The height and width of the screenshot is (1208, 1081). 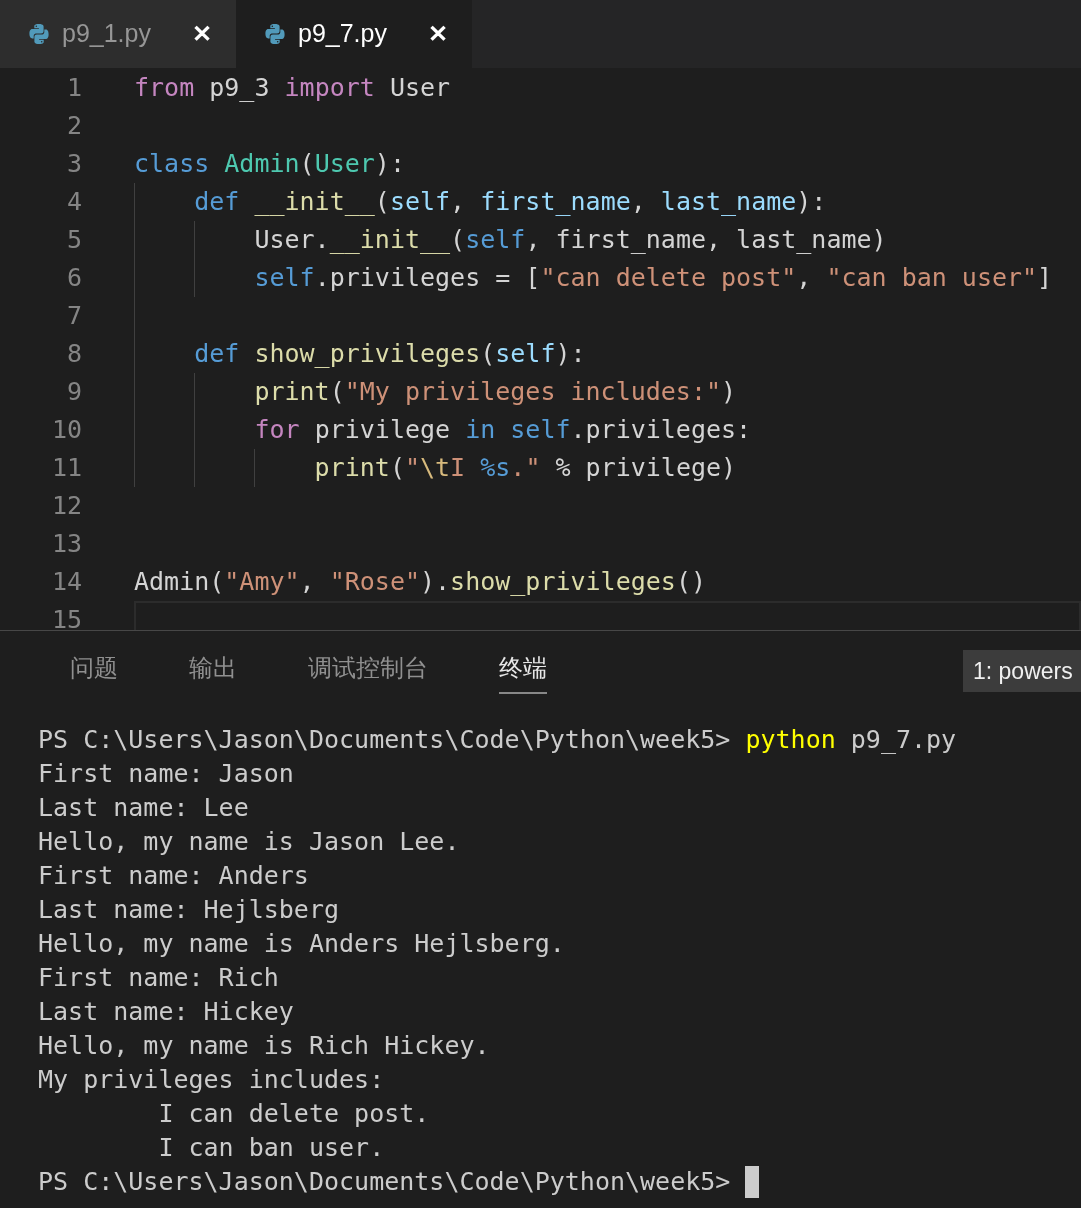 I want to click on cursor, so click(x=752, y=1182).